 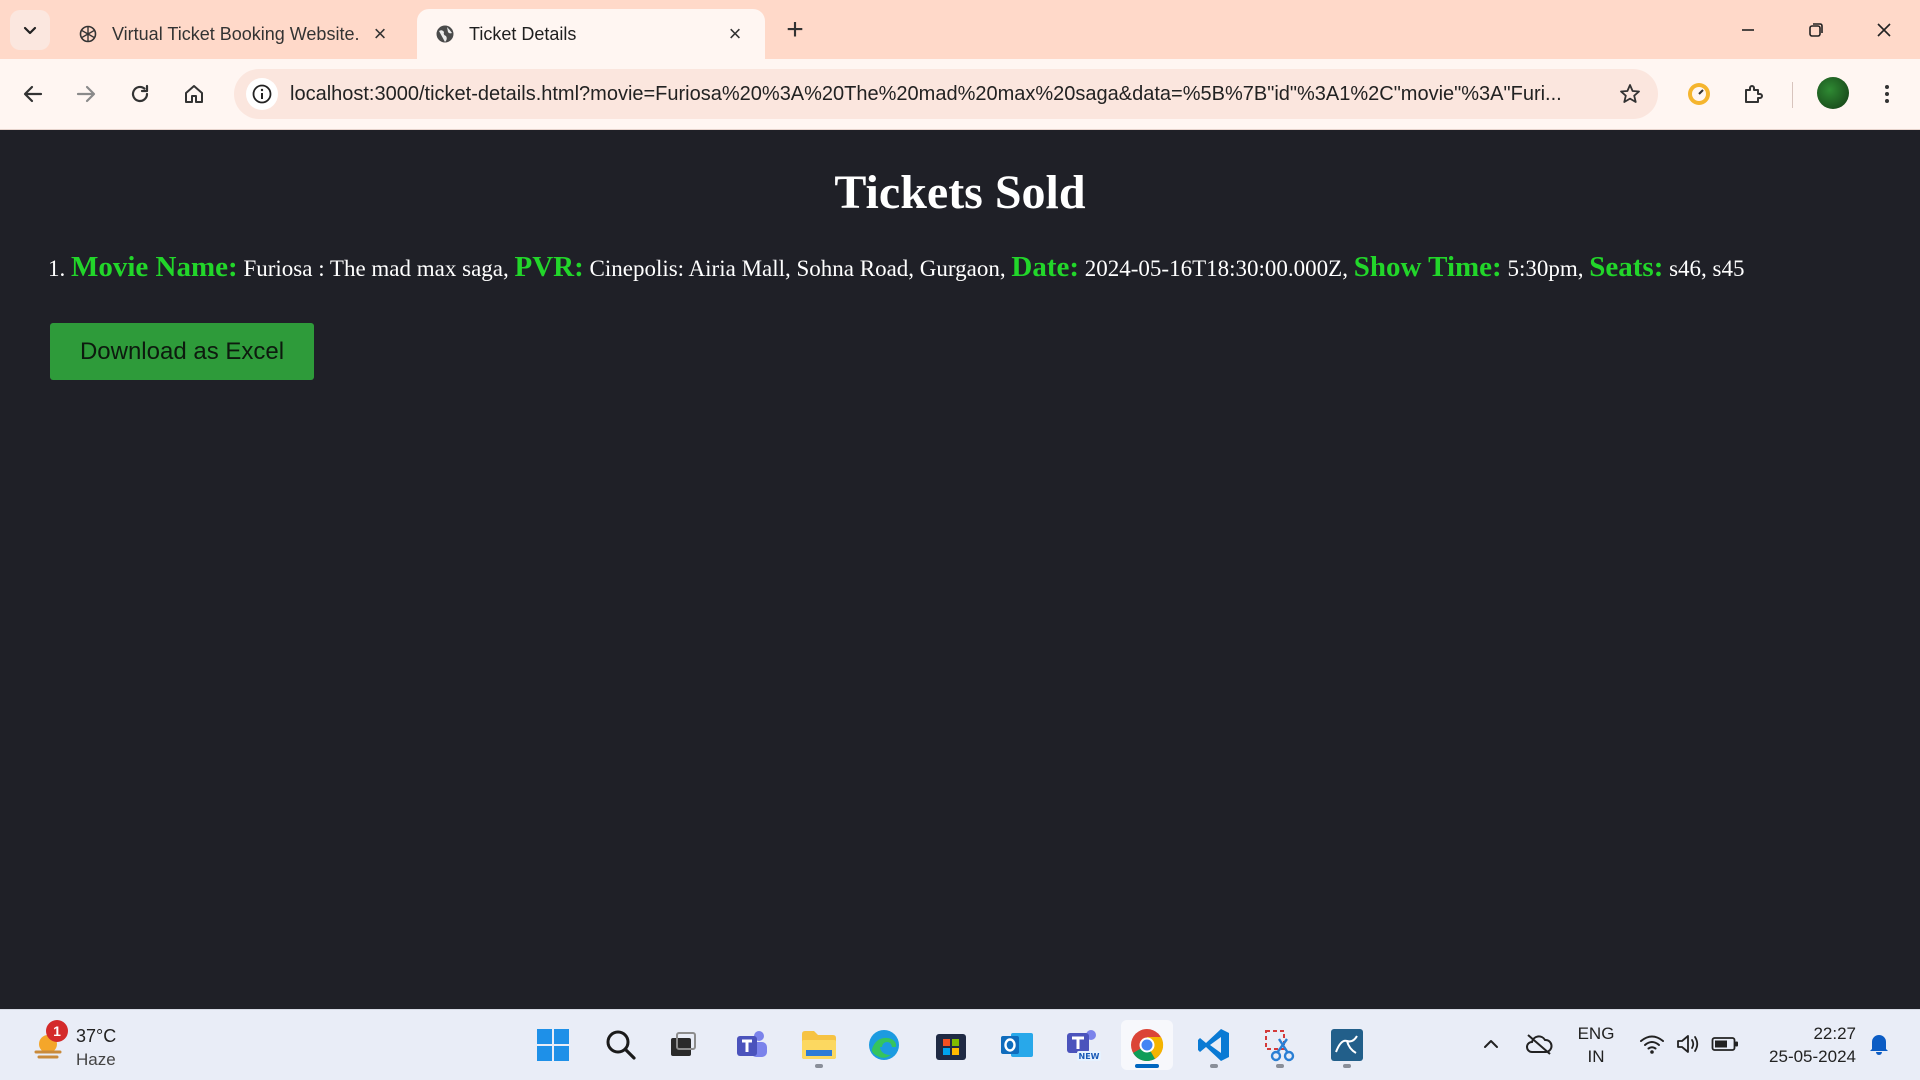 What do you see at coordinates (1884, 30) in the screenshot?
I see `close-window-button` at bounding box center [1884, 30].